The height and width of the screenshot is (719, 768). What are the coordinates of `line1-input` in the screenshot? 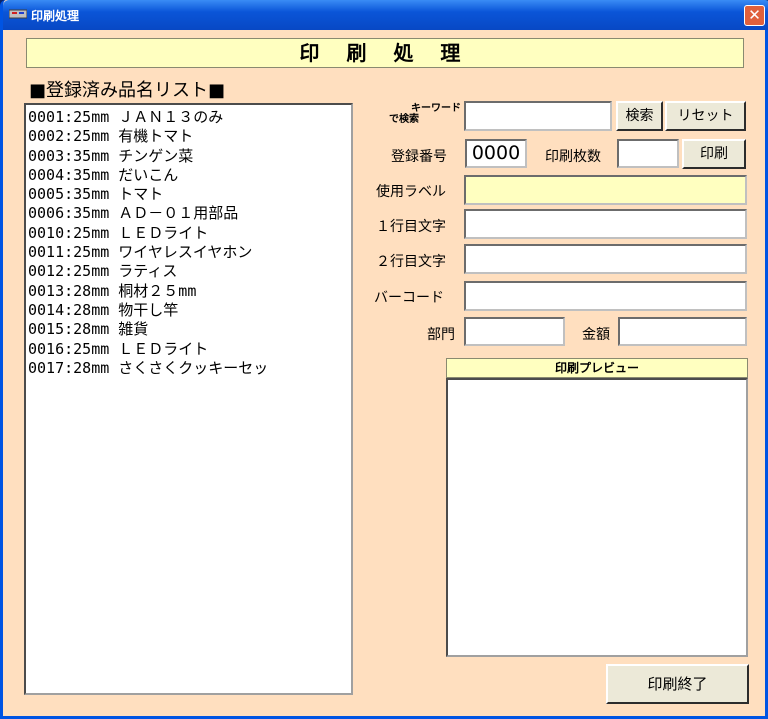 It's located at (605, 224).